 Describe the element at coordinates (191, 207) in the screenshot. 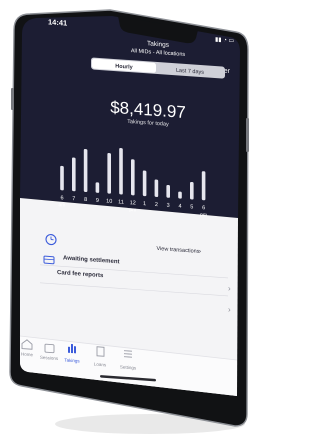

I see `chart-tick-label: 5` at that location.